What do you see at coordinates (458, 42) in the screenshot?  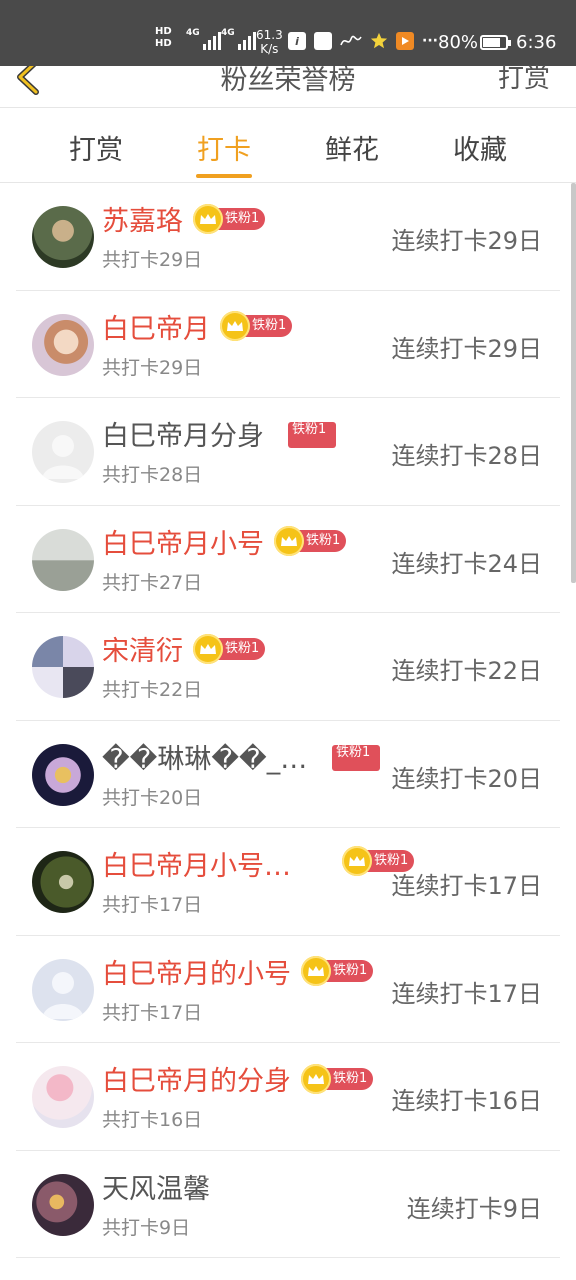 I see `battery-percent: 80%` at bounding box center [458, 42].